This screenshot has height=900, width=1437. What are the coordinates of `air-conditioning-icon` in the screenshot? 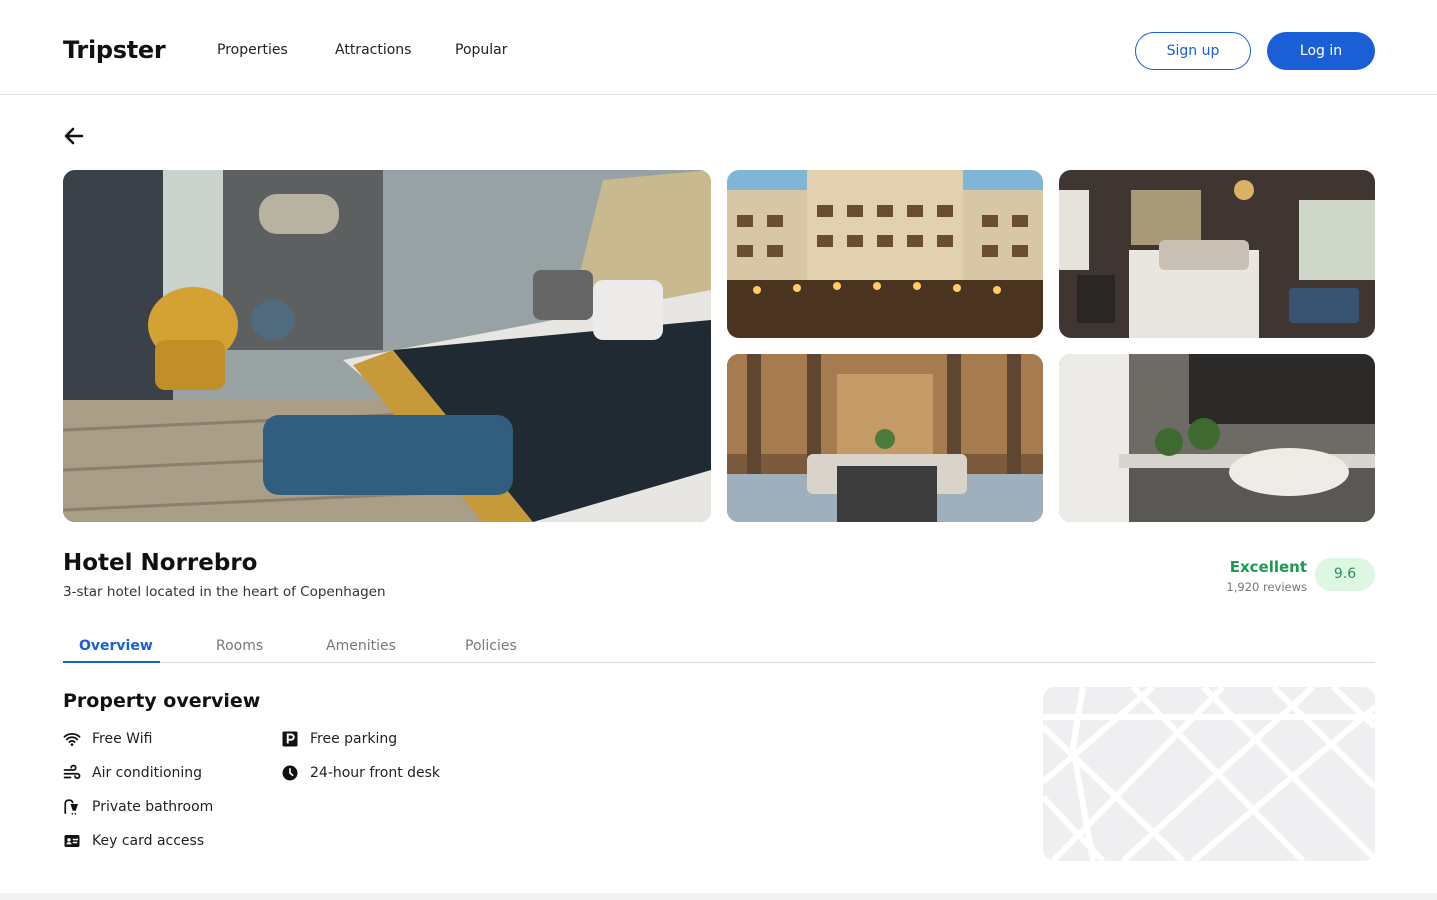 It's located at (72, 773).